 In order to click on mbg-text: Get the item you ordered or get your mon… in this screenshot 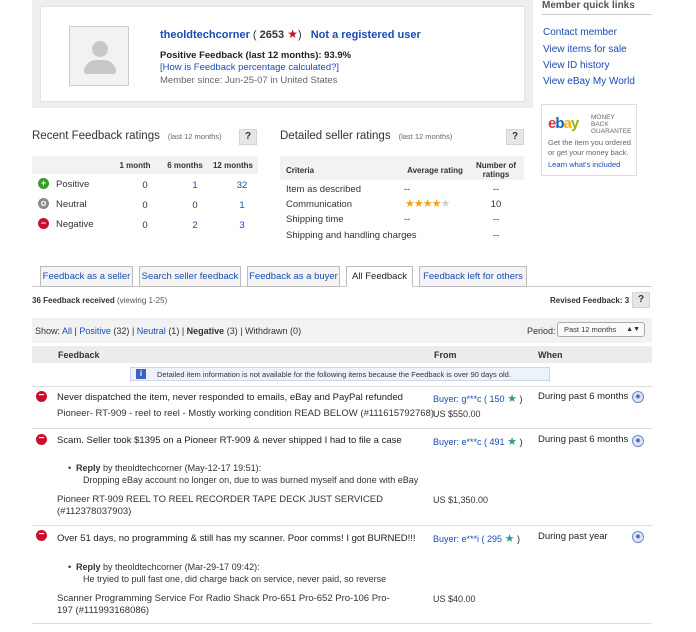, I will do `click(589, 147)`.